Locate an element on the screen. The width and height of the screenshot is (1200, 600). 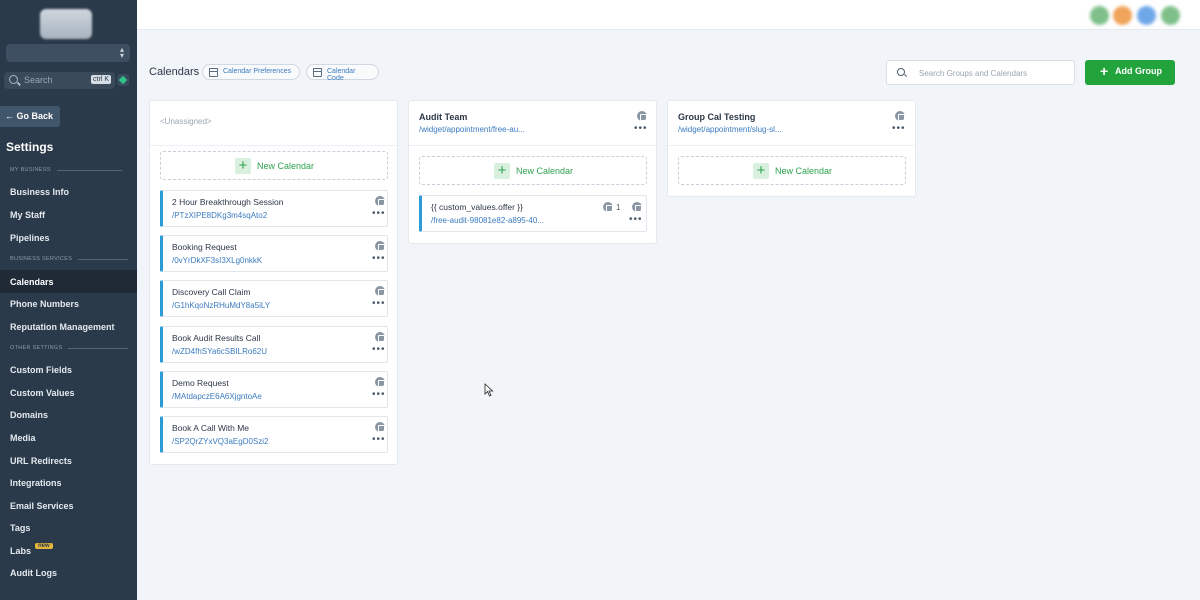
calendar-code-label: Calendar Code is located at coordinates (341, 75).